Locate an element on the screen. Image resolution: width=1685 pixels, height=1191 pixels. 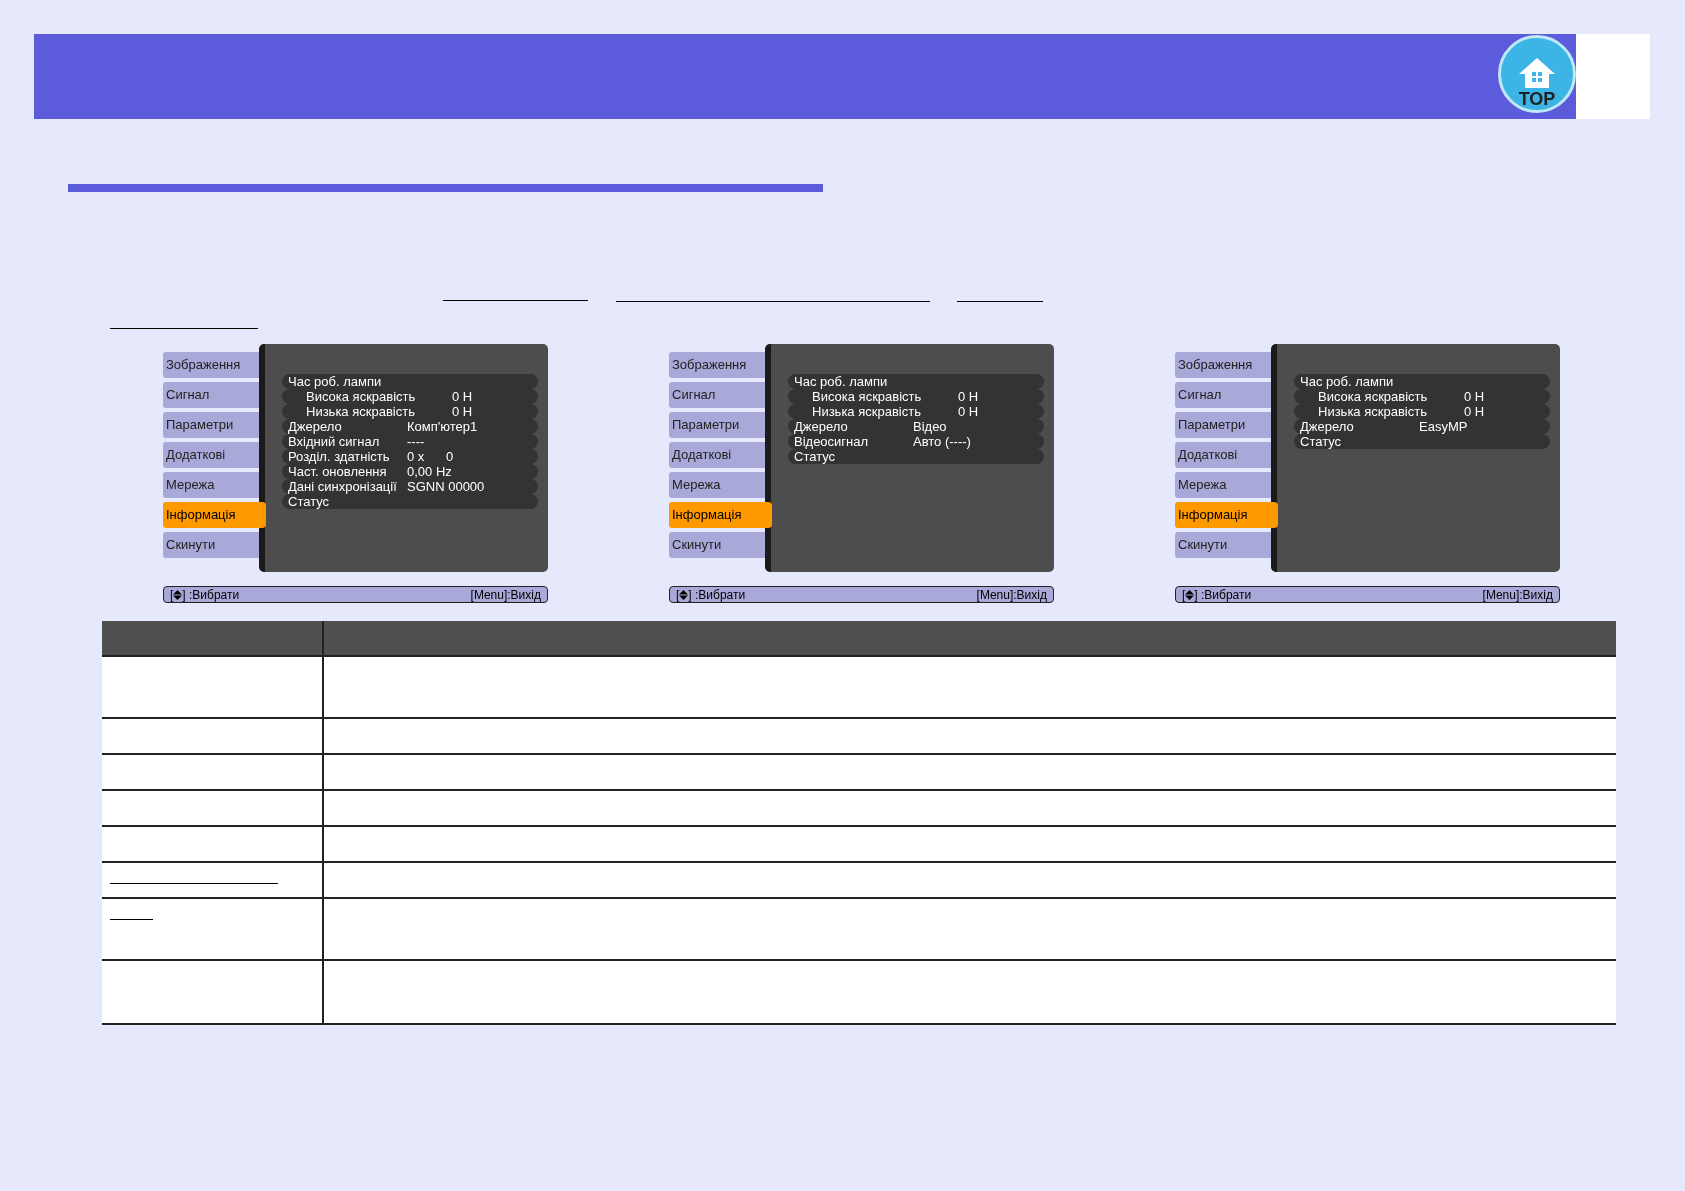
house-icon is located at coordinates (1537, 73).